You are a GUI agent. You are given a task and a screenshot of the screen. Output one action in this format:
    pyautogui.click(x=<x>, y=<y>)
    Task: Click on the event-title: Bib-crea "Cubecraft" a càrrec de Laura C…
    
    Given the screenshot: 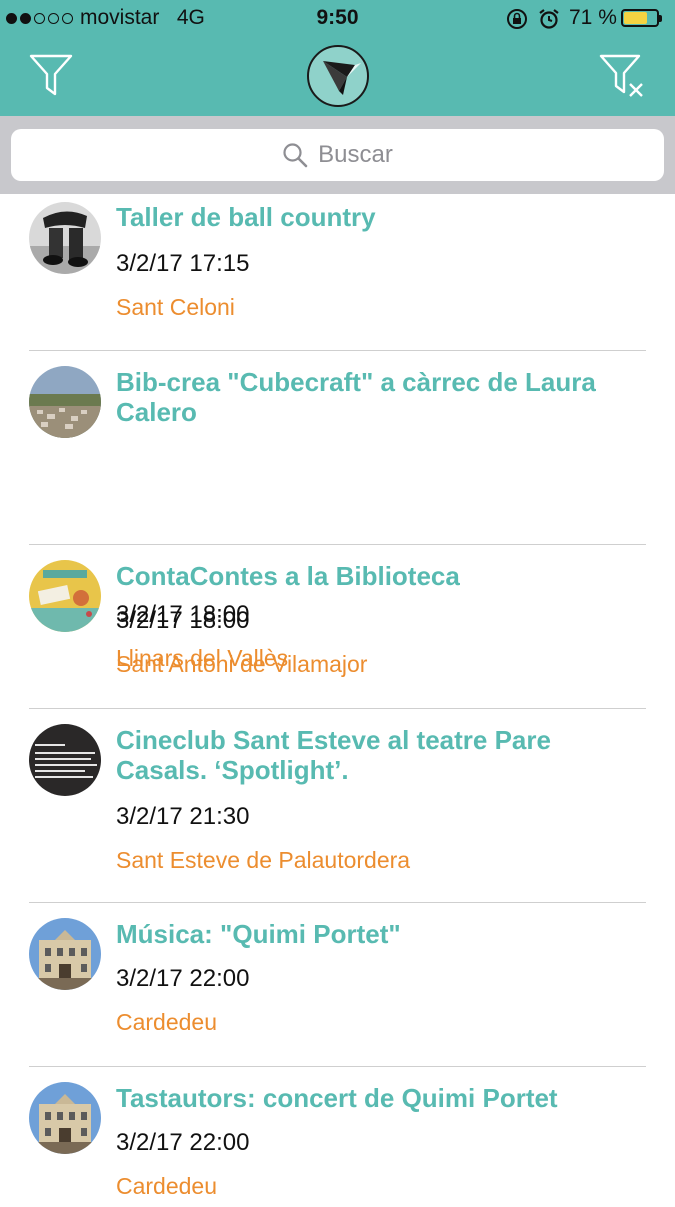 What is the action you would take?
    pyautogui.click(x=356, y=397)
    